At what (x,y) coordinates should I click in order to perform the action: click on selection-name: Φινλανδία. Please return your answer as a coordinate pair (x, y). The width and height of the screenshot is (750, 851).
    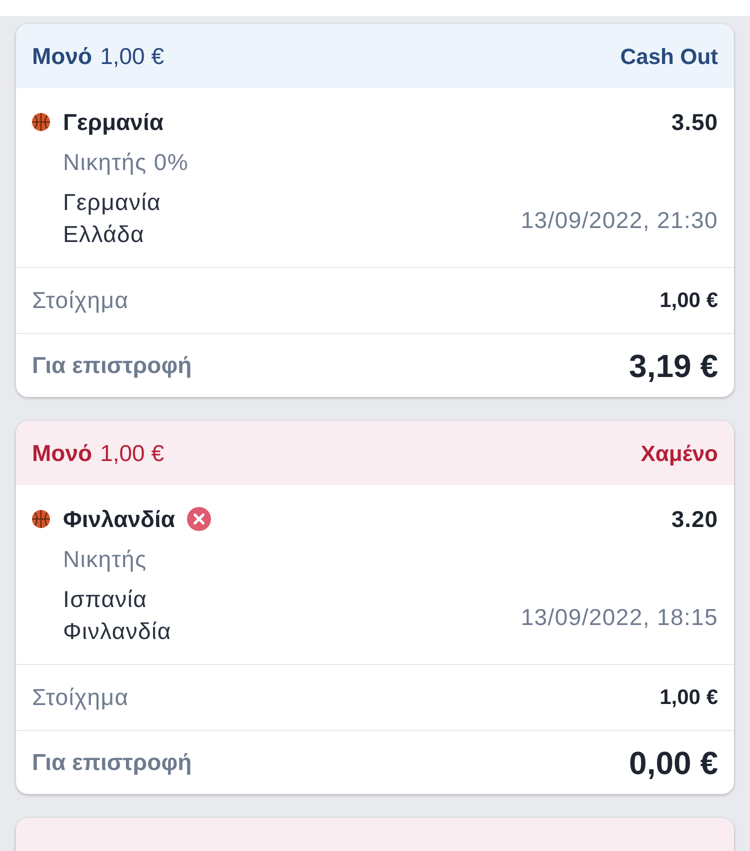
    Looking at the image, I should click on (119, 519).